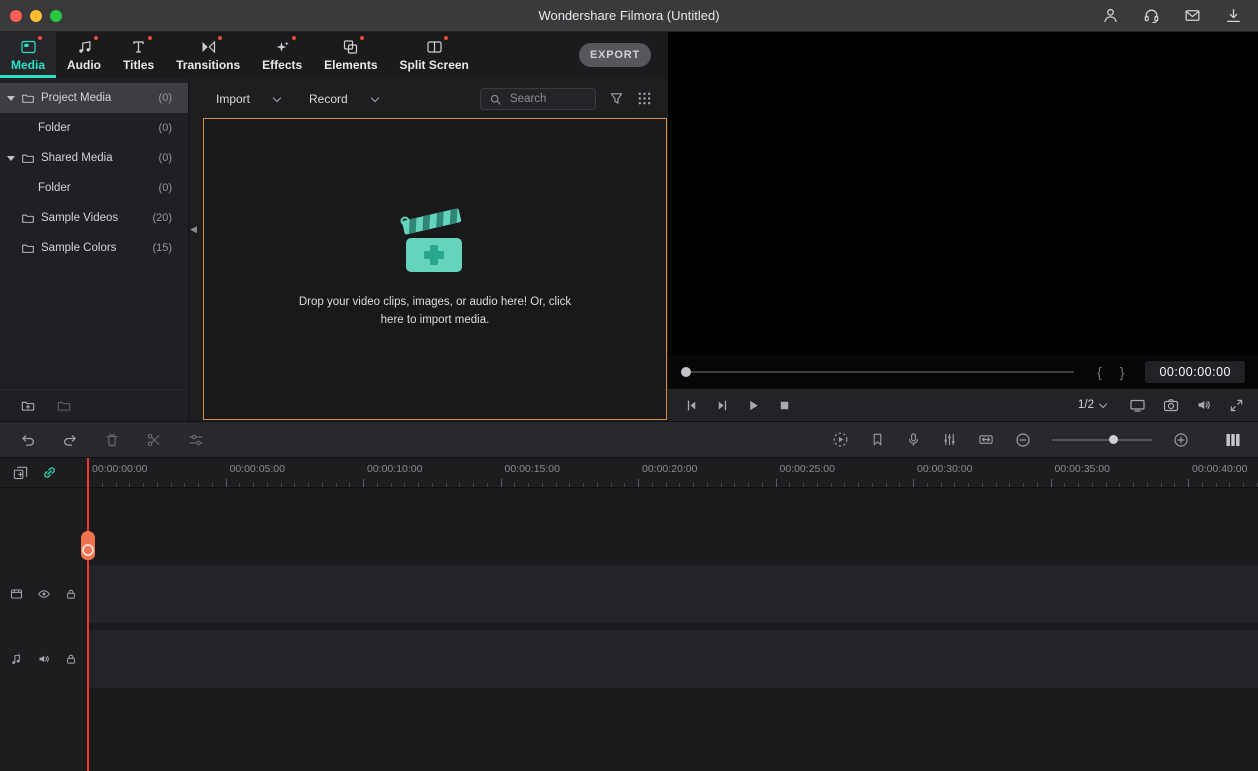 This screenshot has width=1258, height=771. What do you see at coordinates (673, 594) in the screenshot?
I see `video-track-lane` at bounding box center [673, 594].